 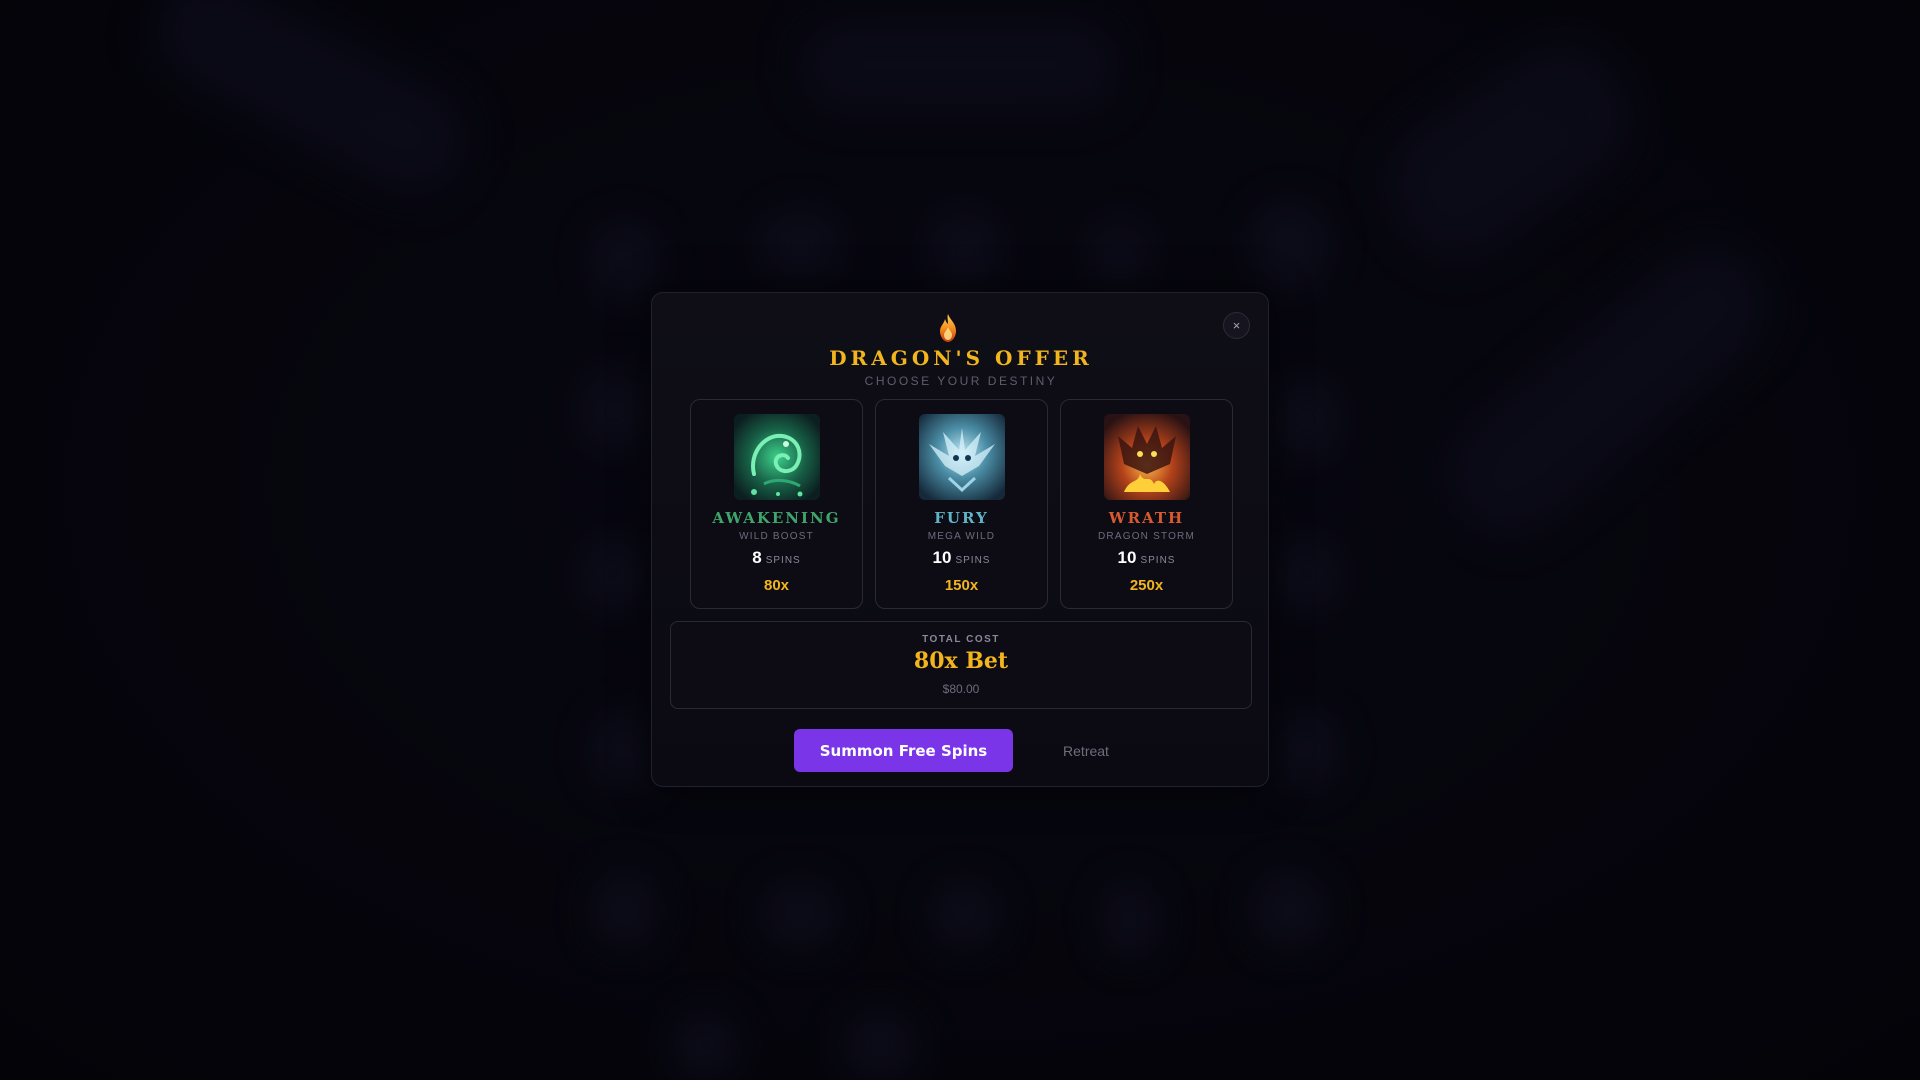 What do you see at coordinates (1086, 750) in the screenshot?
I see `retreat-button: Retreat` at bounding box center [1086, 750].